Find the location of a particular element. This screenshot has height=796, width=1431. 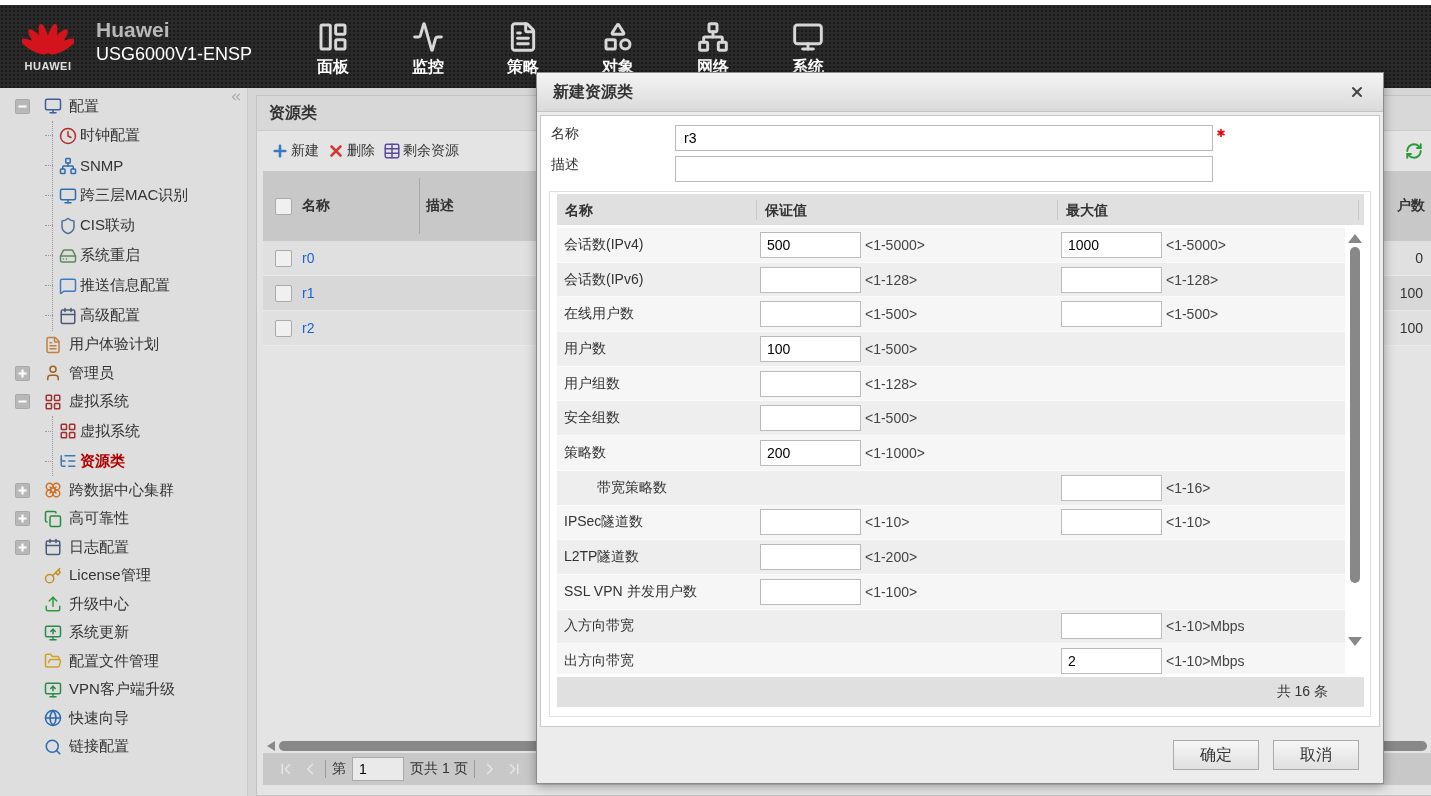

tree-item: VPN客户端升级 is located at coordinates (122, 690).